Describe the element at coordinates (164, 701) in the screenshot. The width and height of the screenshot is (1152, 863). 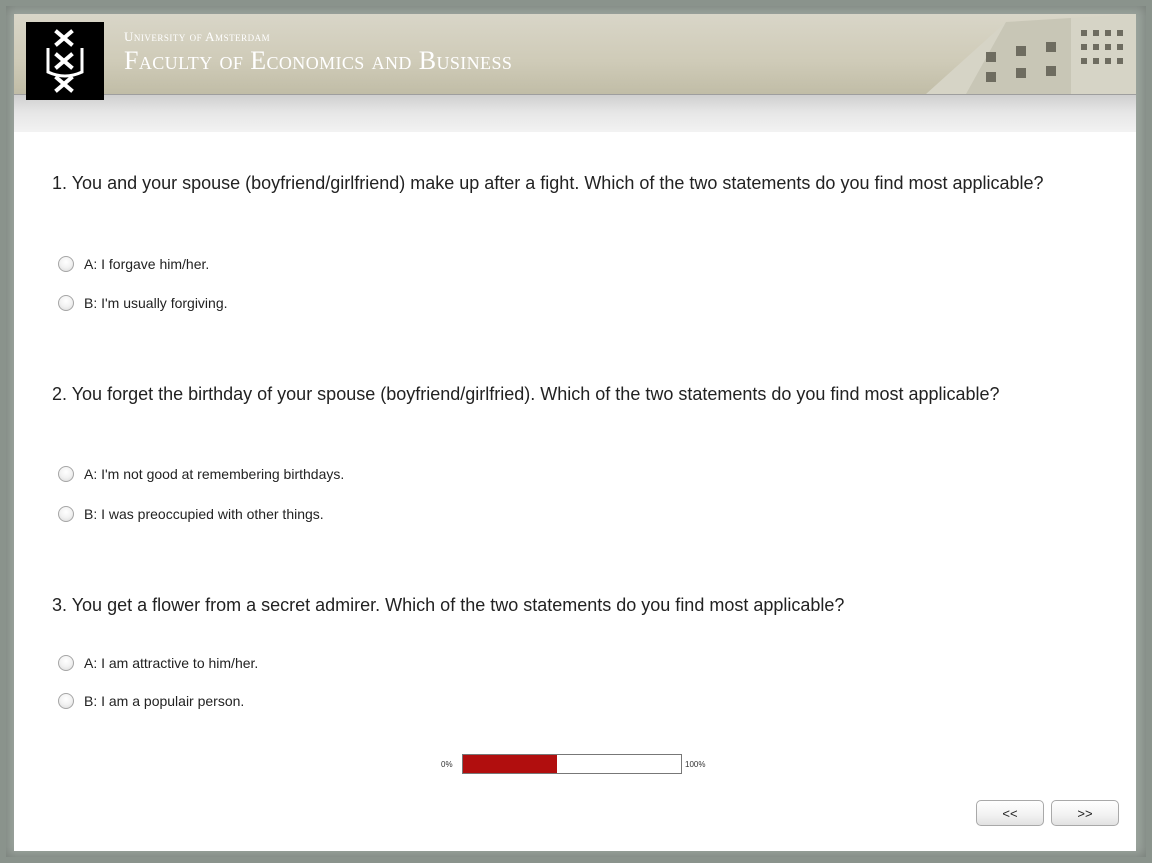
I see `option-label: B: I am a populair person.` at that location.